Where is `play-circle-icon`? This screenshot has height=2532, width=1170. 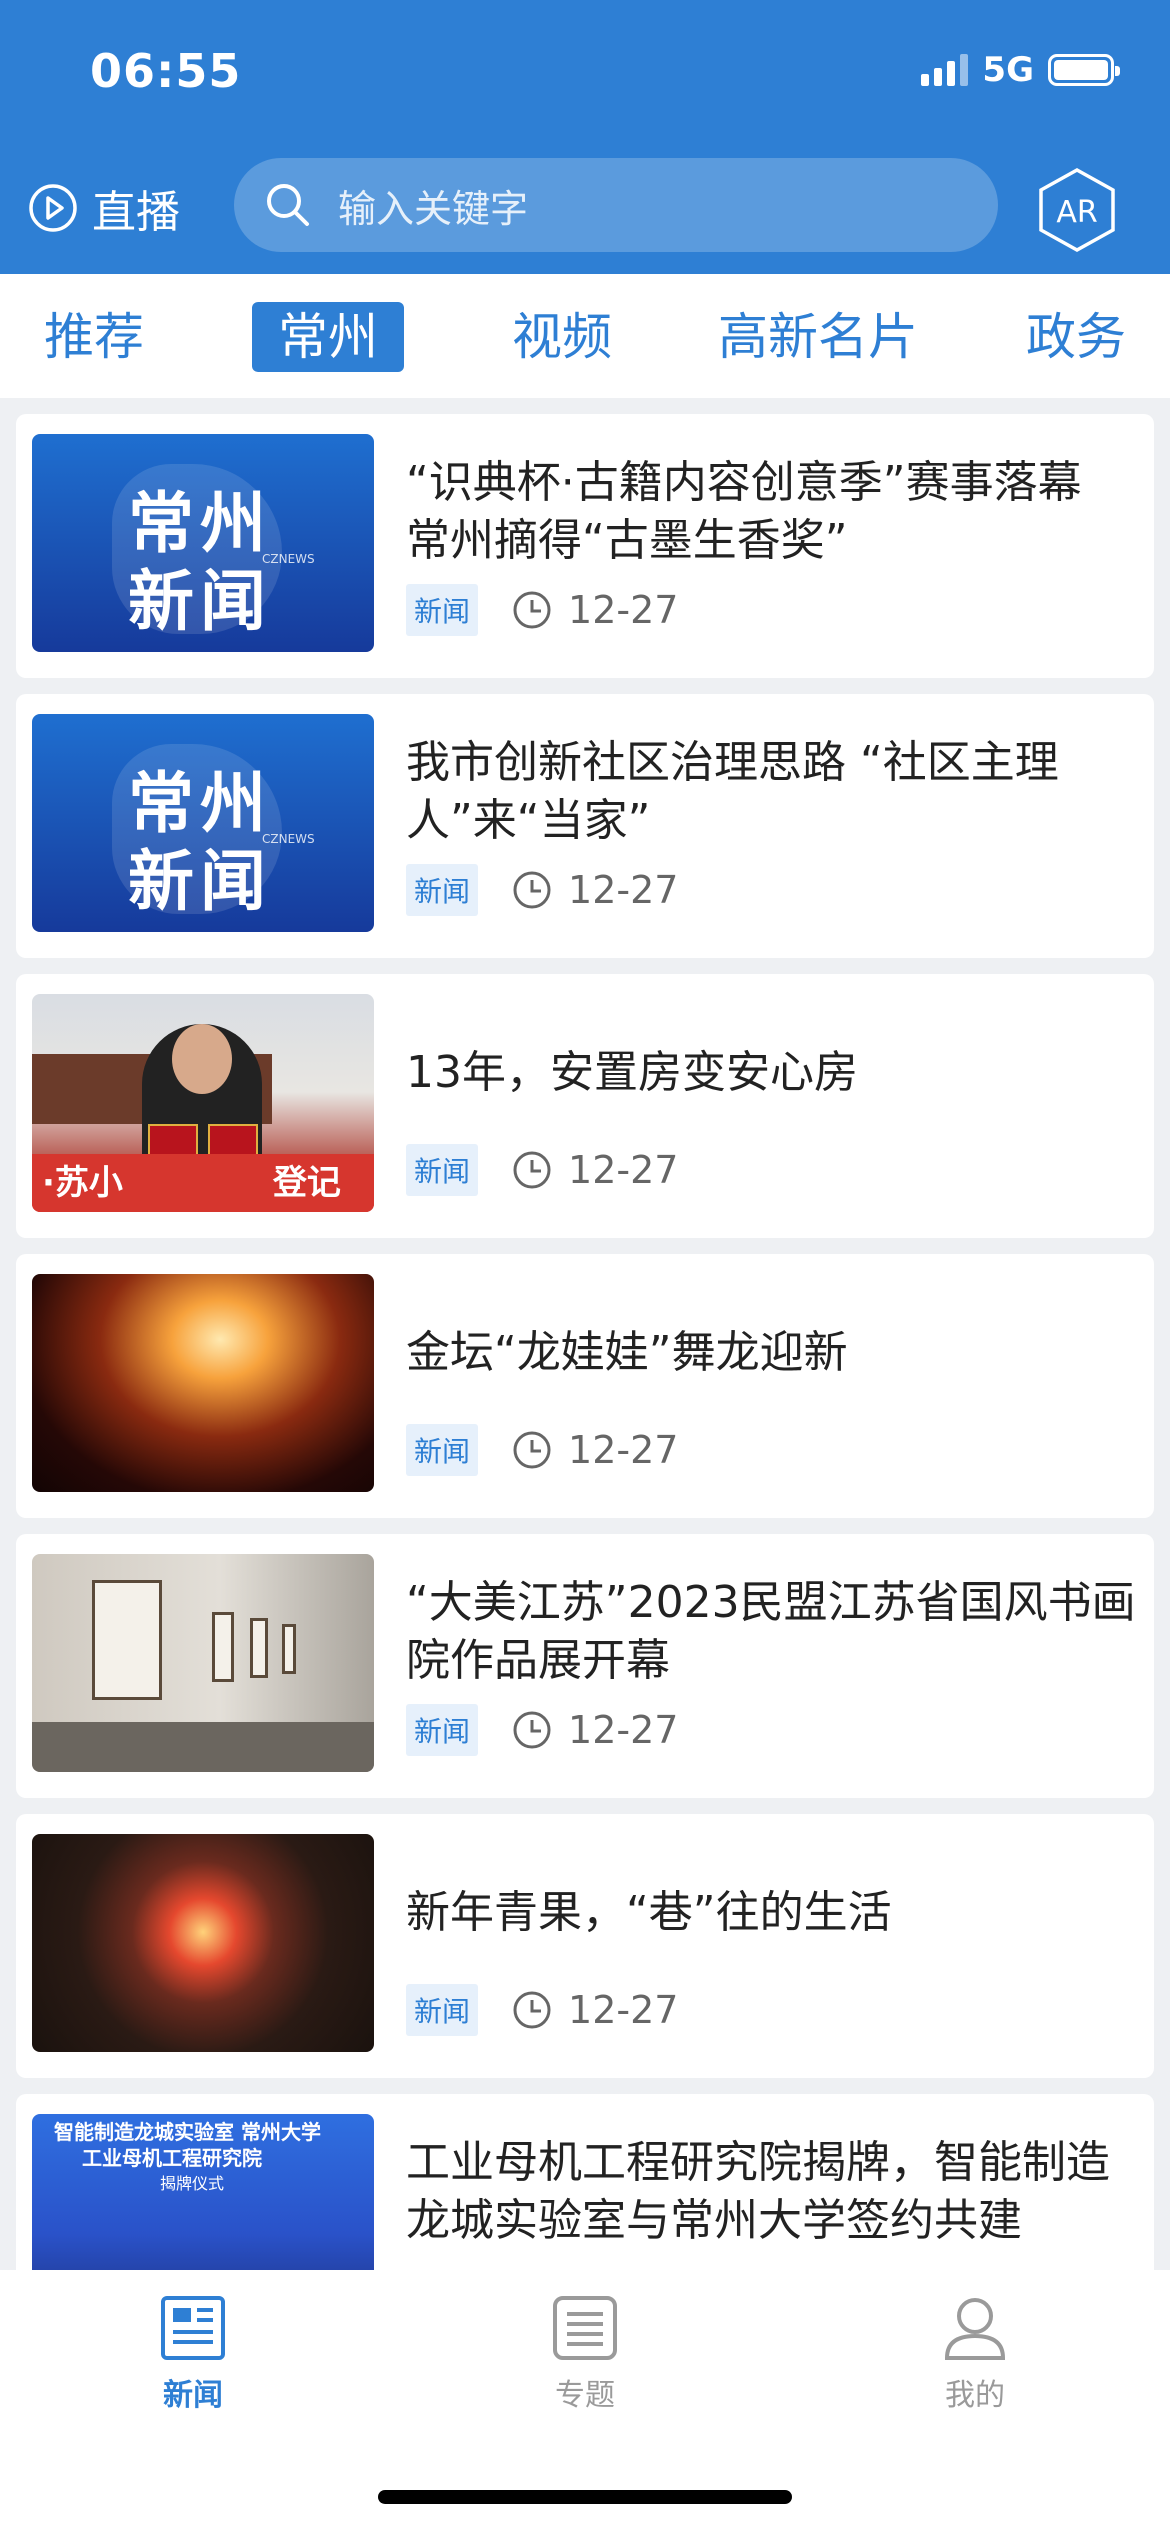
play-circle-icon is located at coordinates (53, 208).